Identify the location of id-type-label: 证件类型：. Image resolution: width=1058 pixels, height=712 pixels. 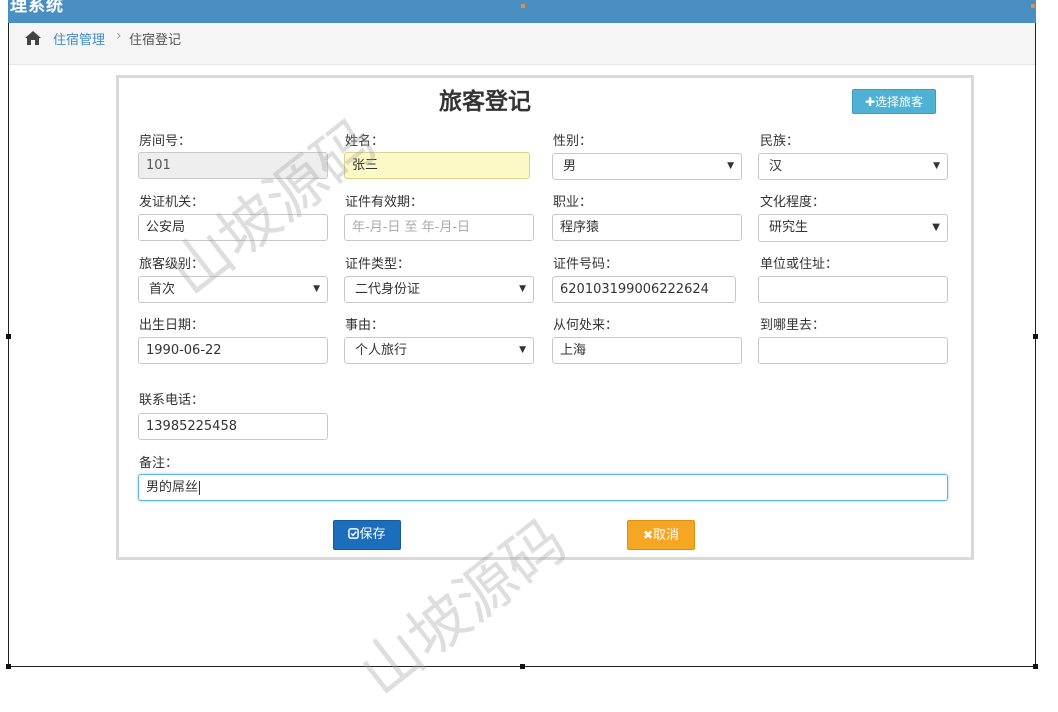
(378, 264).